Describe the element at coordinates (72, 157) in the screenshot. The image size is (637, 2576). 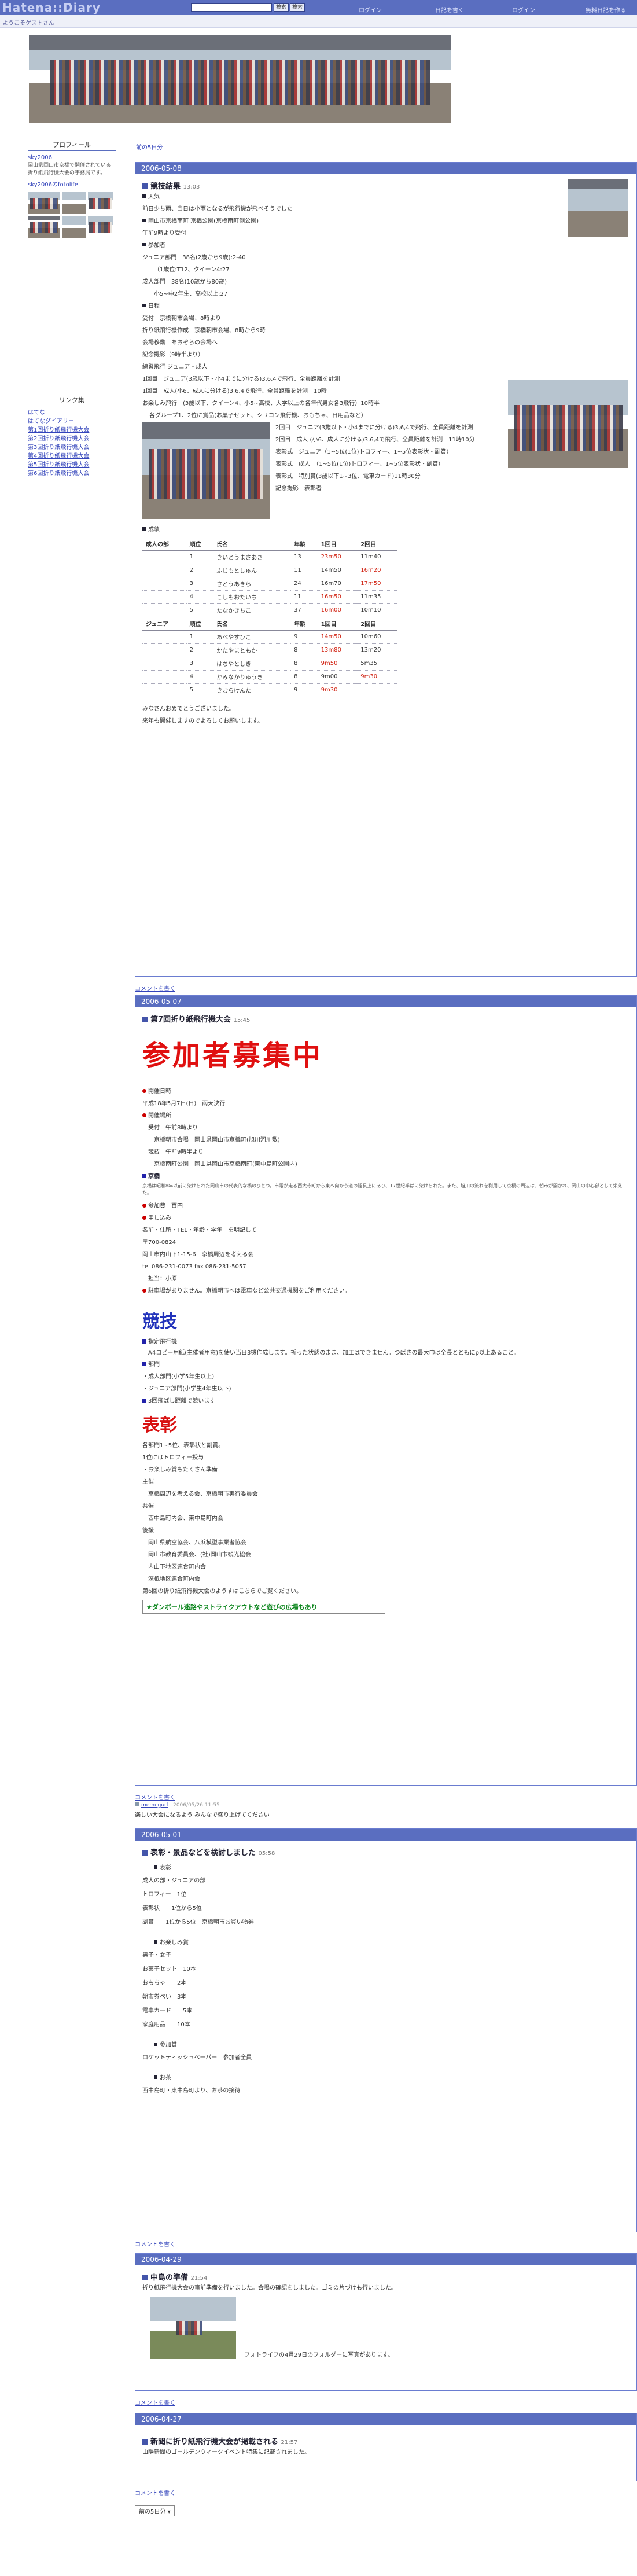
I see `profile-user-link: sky2006` at that location.